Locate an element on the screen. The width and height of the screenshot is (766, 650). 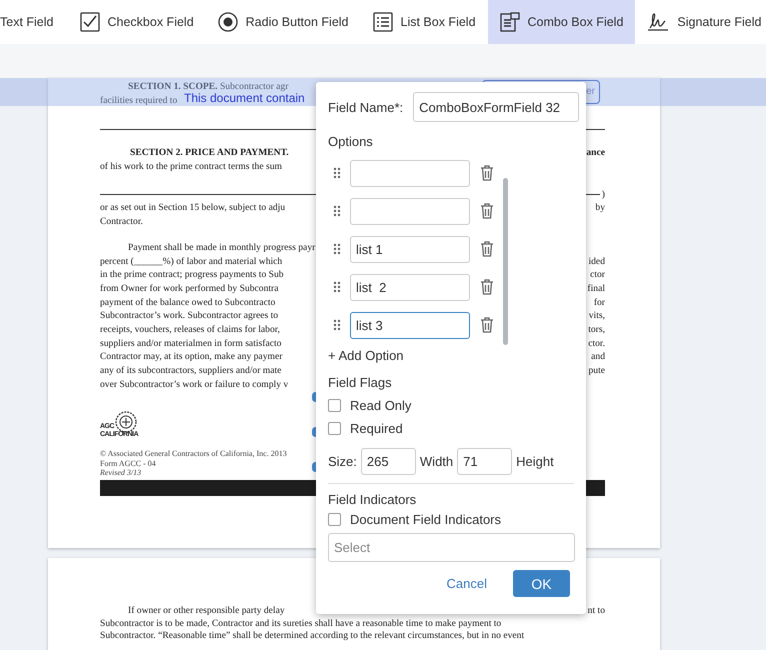
field-label: Width is located at coordinates (437, 461).